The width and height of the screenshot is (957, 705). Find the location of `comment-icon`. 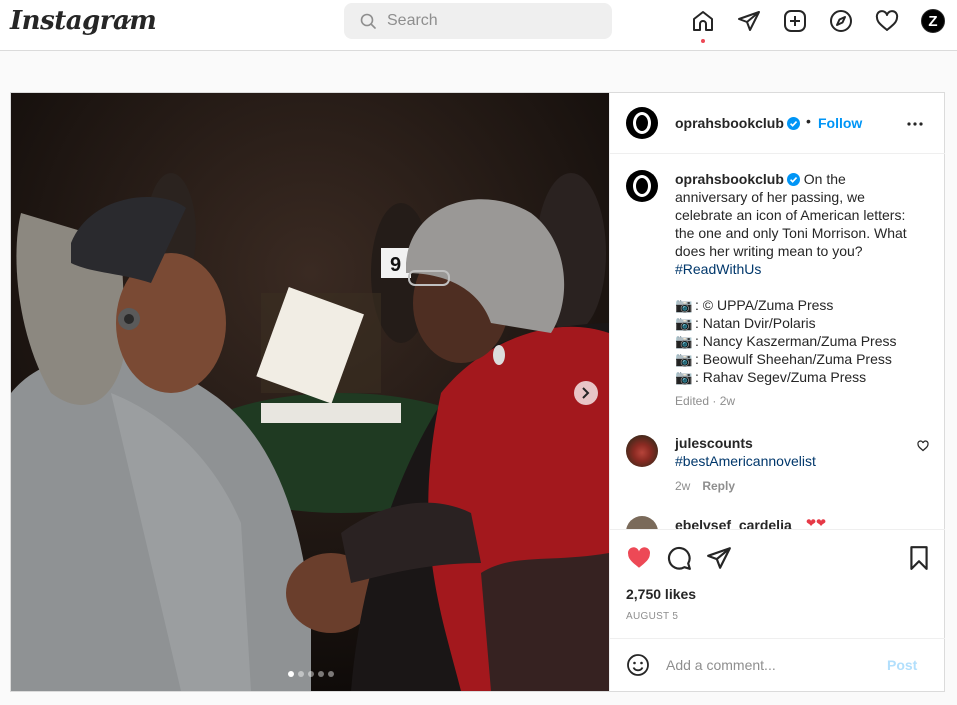

comment-icon is located at coordinates (679, 558).